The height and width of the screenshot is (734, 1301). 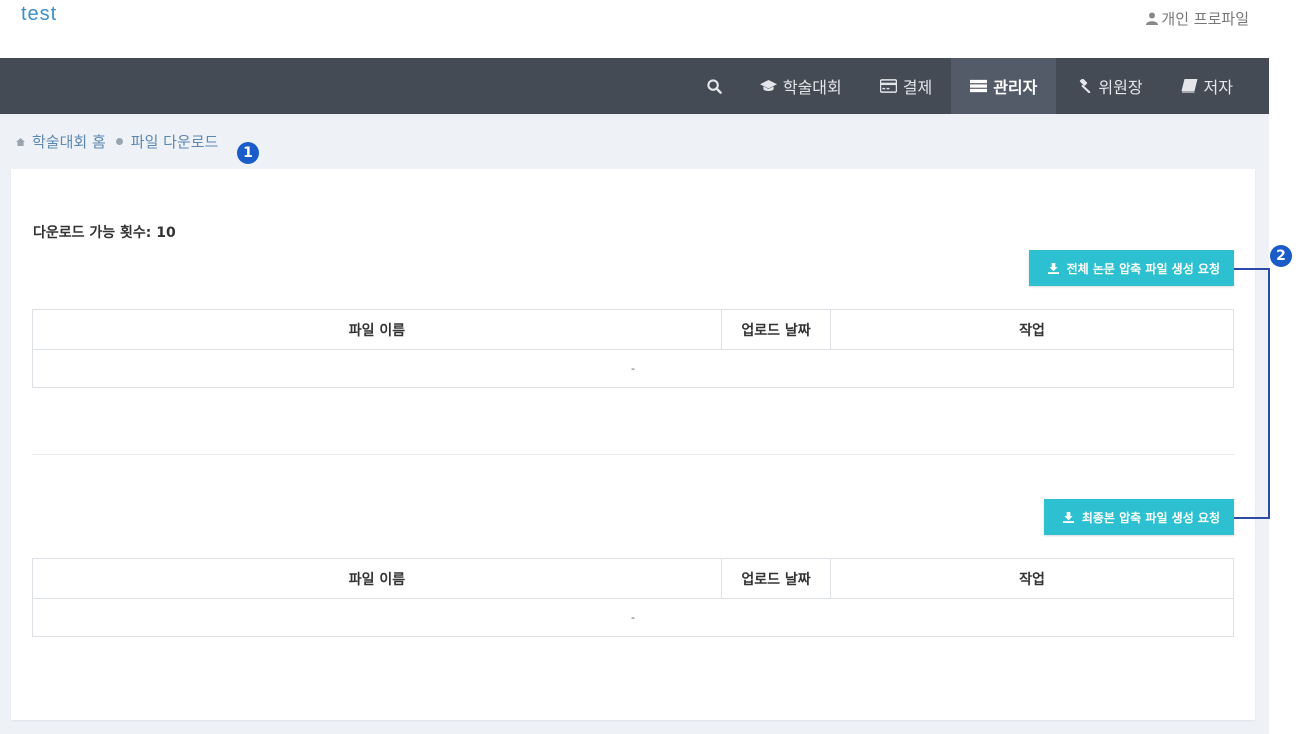 What do you see at coordinates (104, 233) in the screenshot?
I see `download-count-label: 다운로드 가능 횟수: 10` at bounding box center [104, 233].